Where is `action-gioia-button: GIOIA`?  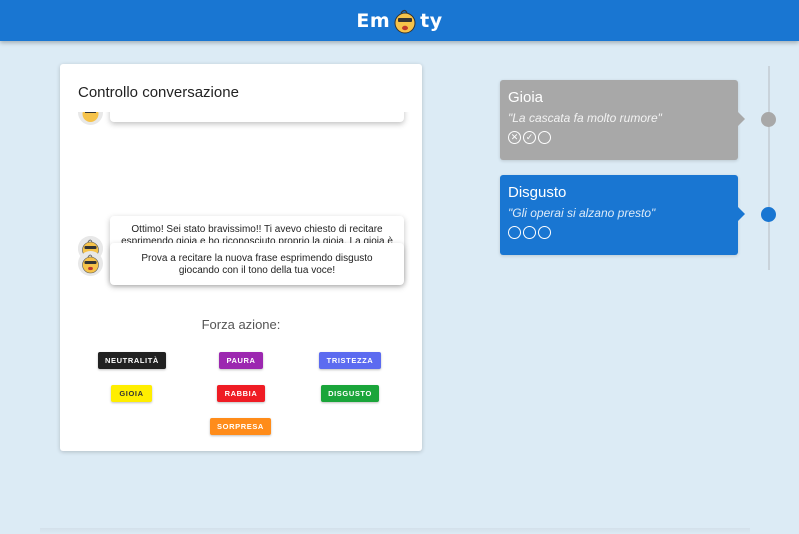
action-gioia-button: GIOIA is located at coordinates (131, 393).